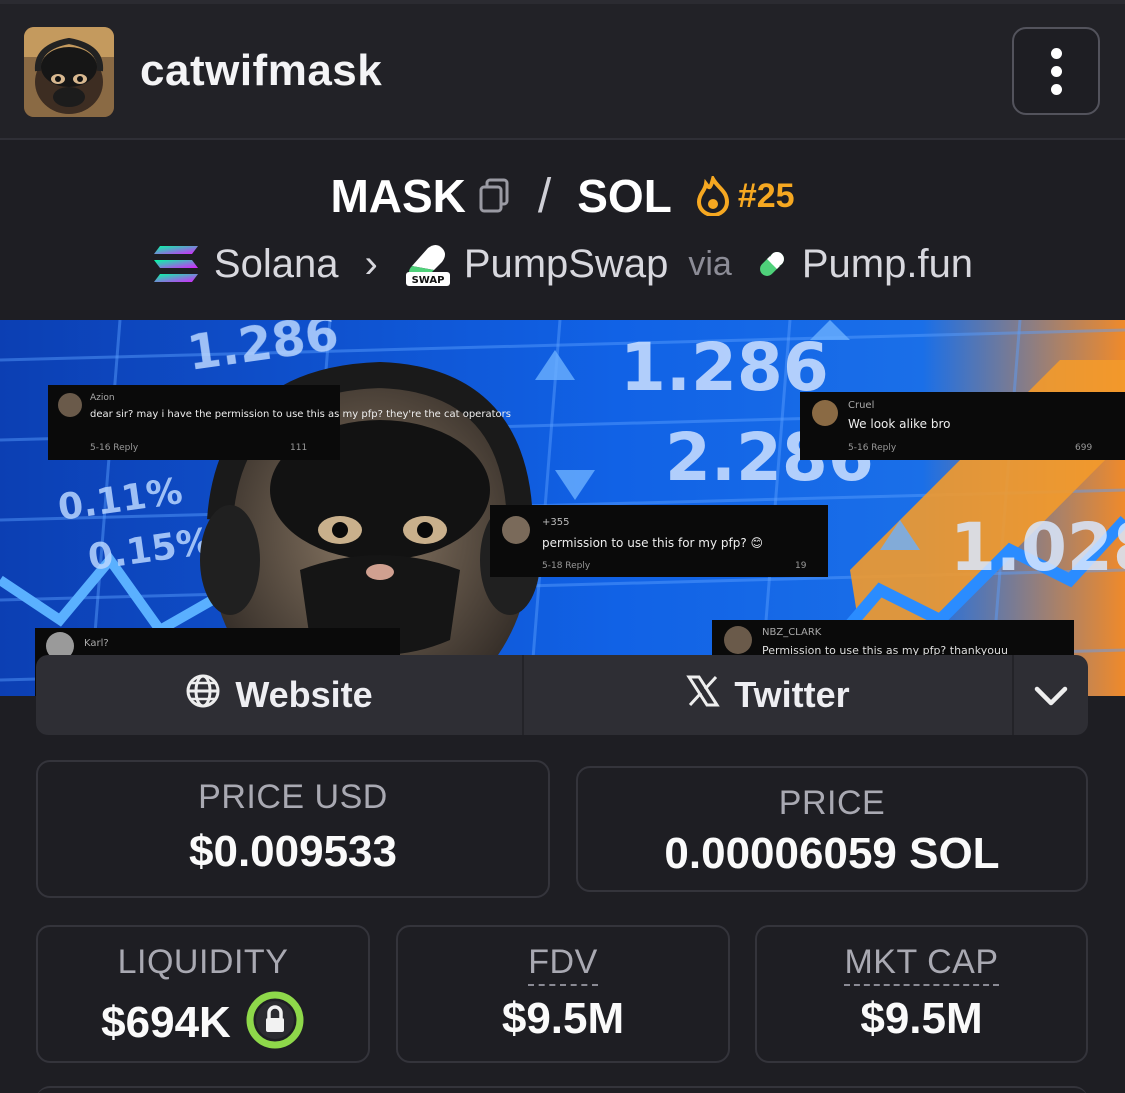  I want to click on chevron-down-icon, so click(1051, 695).